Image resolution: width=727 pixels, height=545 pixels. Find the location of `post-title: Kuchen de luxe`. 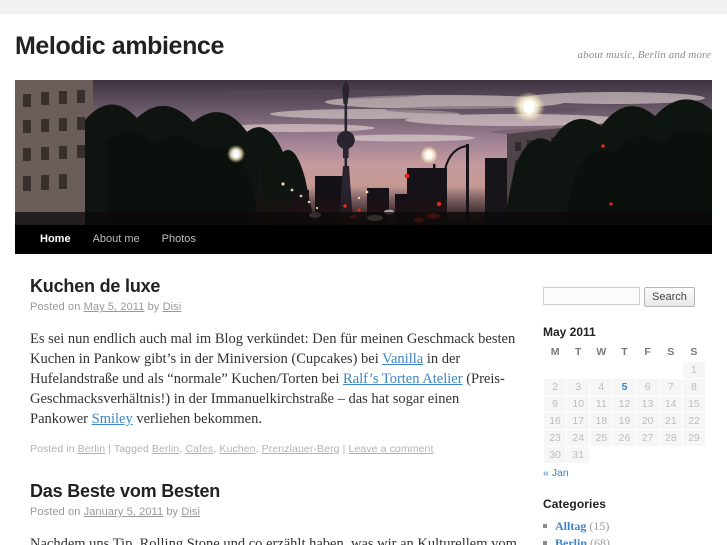

post-title: Kuchen de luxe is located at coordinates (274, 286).